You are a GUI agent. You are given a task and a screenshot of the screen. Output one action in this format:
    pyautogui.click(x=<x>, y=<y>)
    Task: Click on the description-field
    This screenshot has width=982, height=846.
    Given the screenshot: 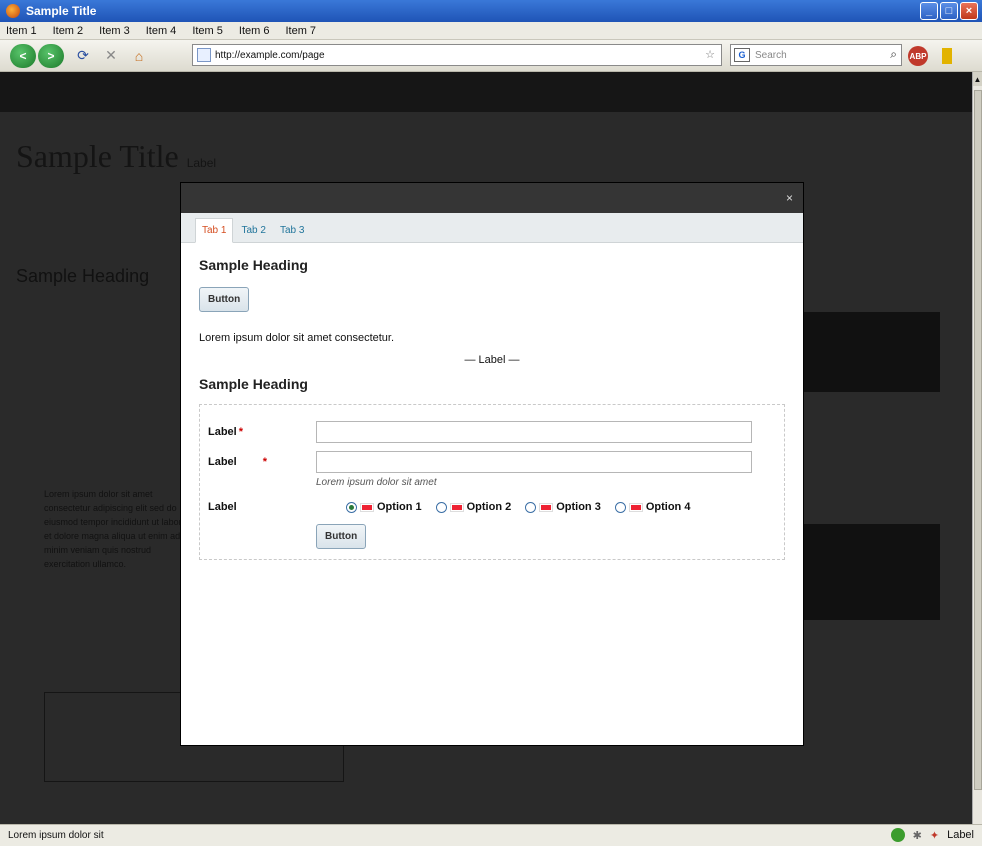 What is the action you would take?
    pyautogui.click(x=534, y=462)
    